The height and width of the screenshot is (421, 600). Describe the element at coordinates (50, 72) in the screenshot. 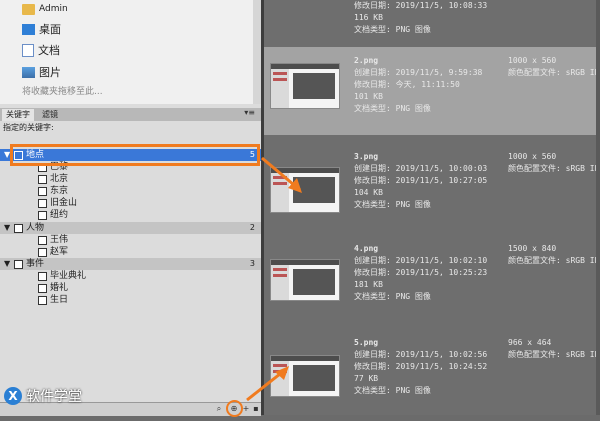

I see `favorite-label: 图片` at that location.